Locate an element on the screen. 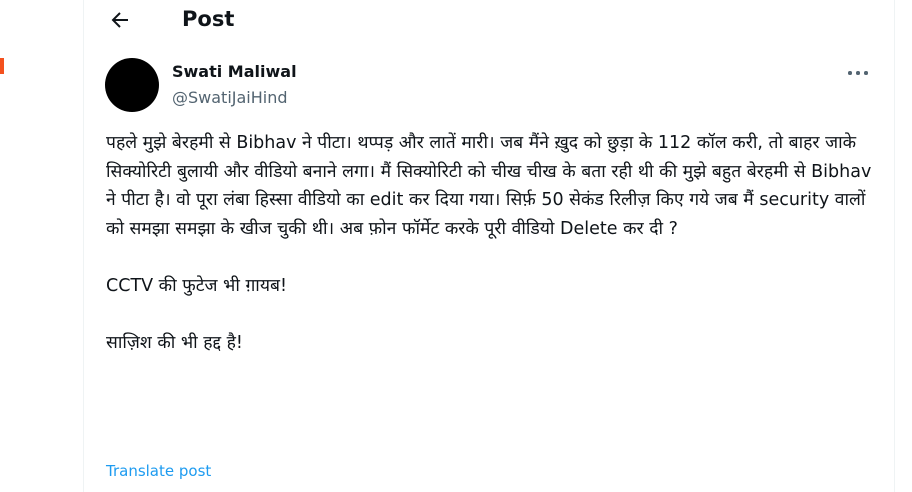  more-options-button is located at coordinates (858, 73).